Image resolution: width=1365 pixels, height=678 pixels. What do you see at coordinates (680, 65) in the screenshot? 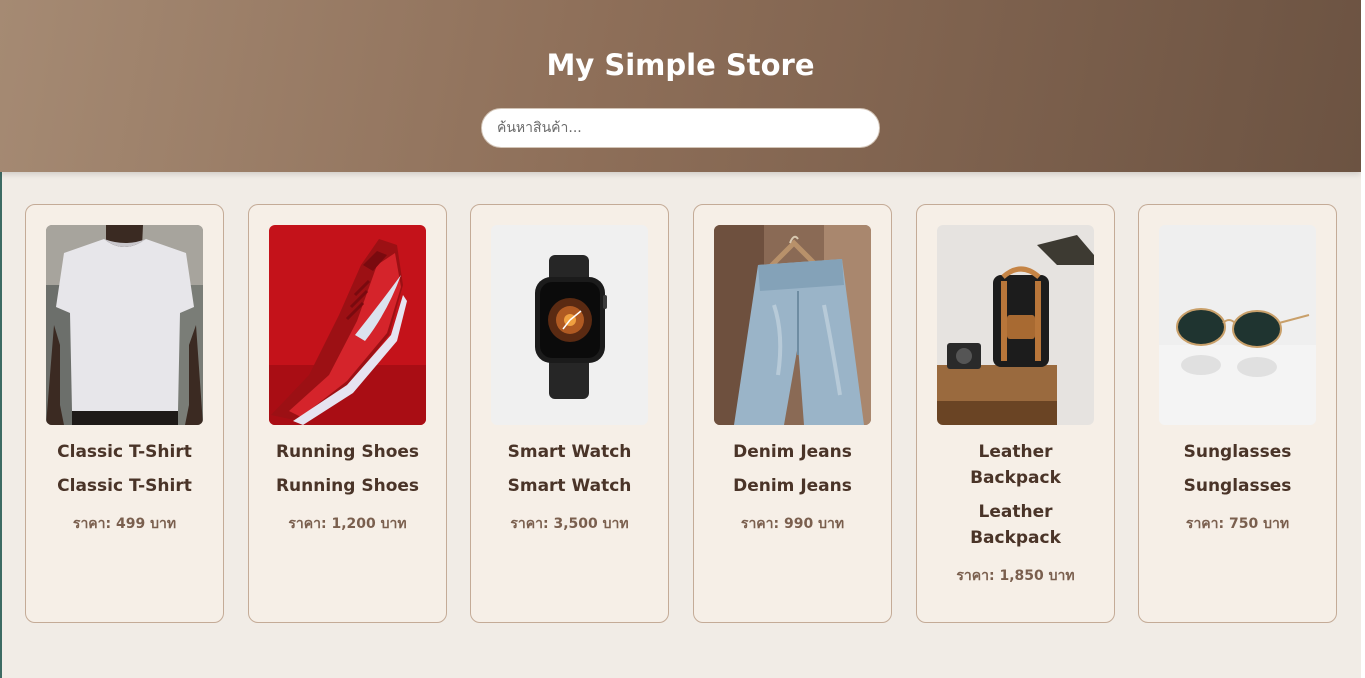
I see `store-title: My Simple Store` at bounding box center [680, 65].